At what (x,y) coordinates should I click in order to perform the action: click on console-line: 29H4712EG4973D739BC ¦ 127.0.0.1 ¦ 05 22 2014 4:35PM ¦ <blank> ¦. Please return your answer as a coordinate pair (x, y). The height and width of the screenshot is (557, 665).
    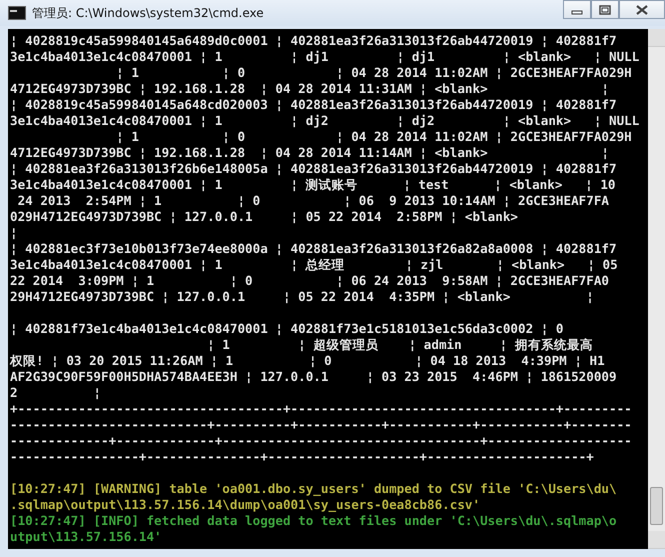
    Looking at the image, I should click on (302, 297).